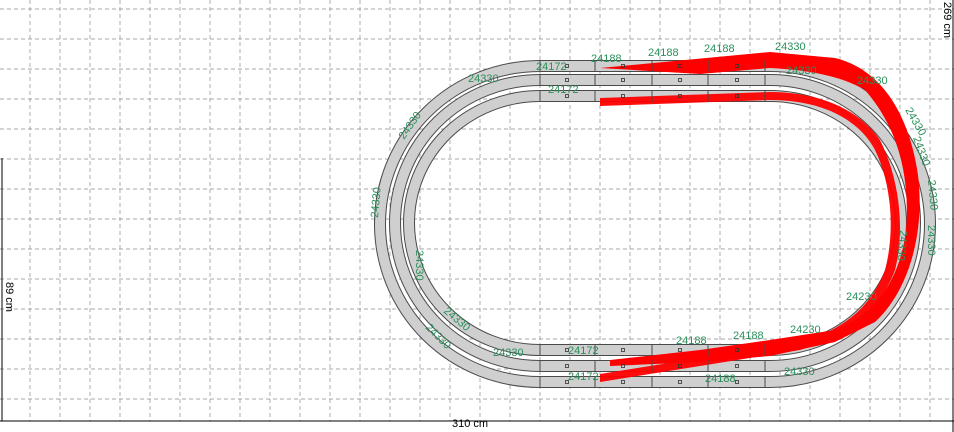  What do you see at coordinates (799, 372) in the screenshot?
I see `part-label-bottom-7: 24330` at bounding box center [799, 372].